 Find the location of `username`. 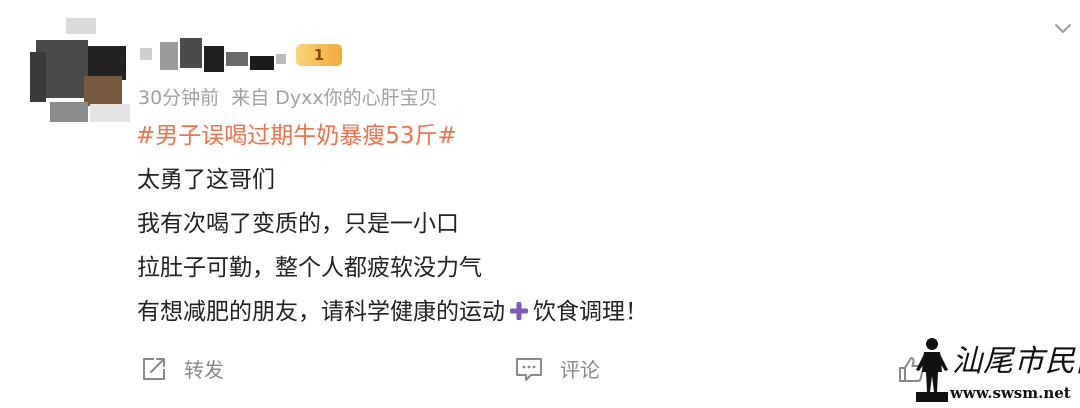

username is located at coordinates (215, 56).